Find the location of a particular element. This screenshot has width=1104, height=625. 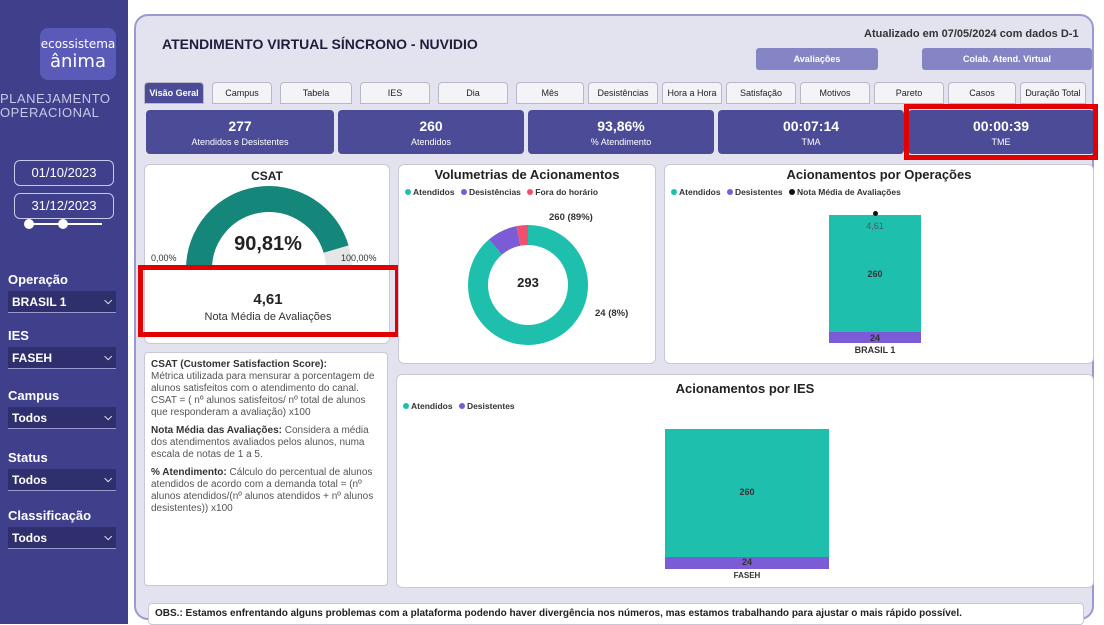

filter-value: BRASIL 1 is located at coordinates (39, 301).